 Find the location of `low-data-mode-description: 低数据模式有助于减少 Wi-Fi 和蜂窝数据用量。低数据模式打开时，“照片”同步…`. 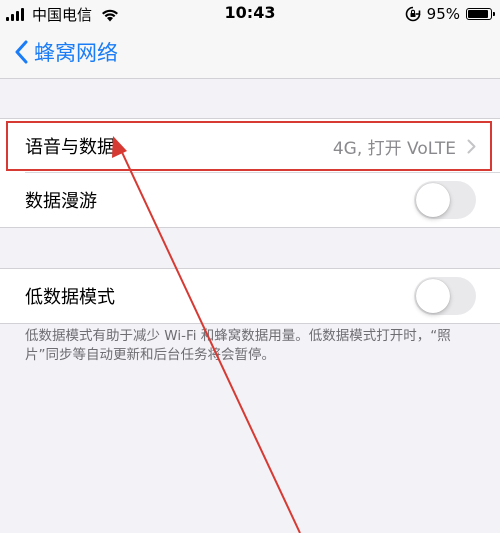

low-data-mode-description: 低数据模式有助于减少 Wi-Fi 和蜂窝数据用量。低数据模式打开时，“照片”同步… is located at coordinates (238, 345).